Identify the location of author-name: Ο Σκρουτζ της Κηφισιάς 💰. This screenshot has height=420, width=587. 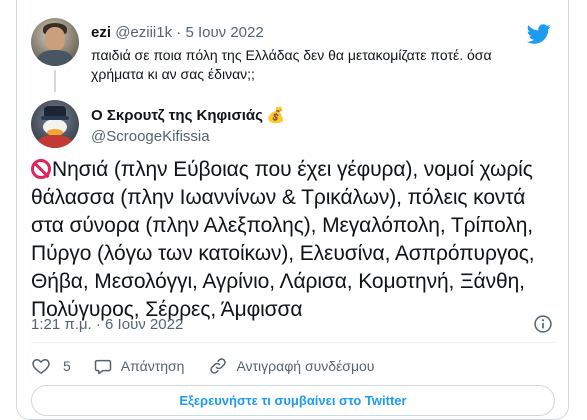
(188, 115).